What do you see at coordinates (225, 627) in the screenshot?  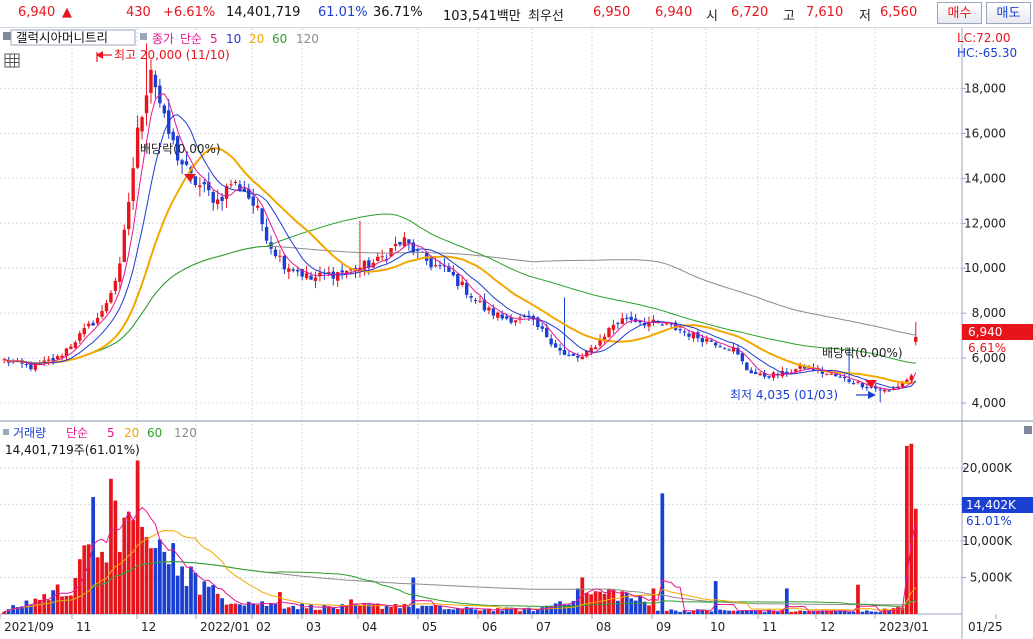 I see `date-tick-label: 2022/01` at bounding box center [225, 627].